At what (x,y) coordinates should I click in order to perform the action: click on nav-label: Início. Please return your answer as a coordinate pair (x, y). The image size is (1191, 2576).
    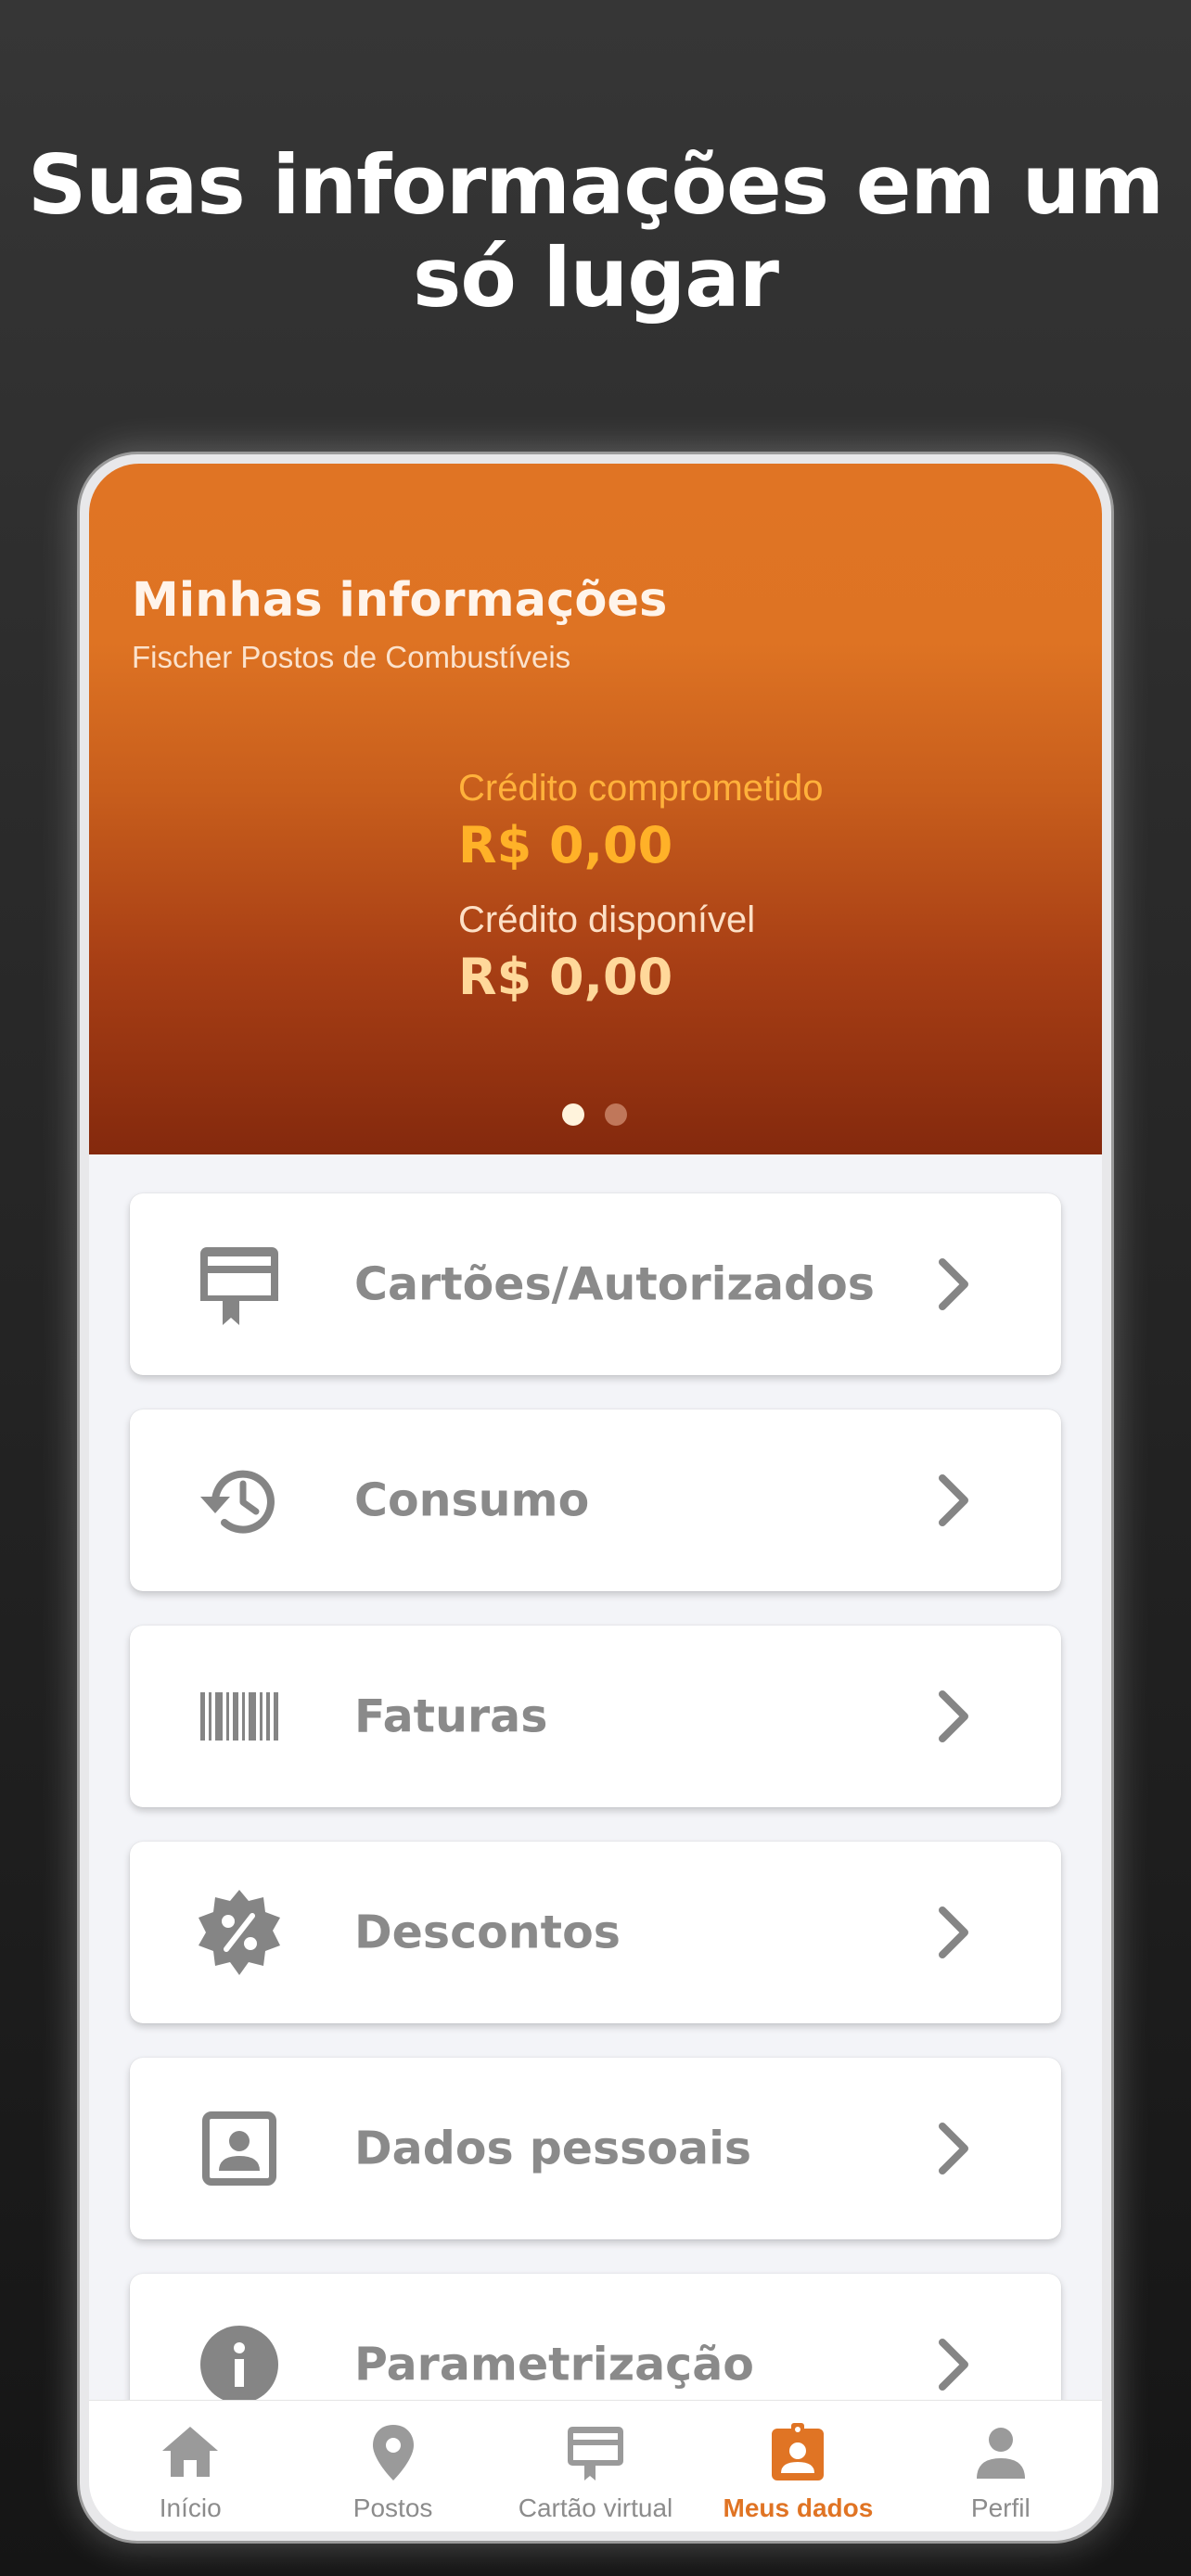
    Looking at the image, I should click on (190, 2507).